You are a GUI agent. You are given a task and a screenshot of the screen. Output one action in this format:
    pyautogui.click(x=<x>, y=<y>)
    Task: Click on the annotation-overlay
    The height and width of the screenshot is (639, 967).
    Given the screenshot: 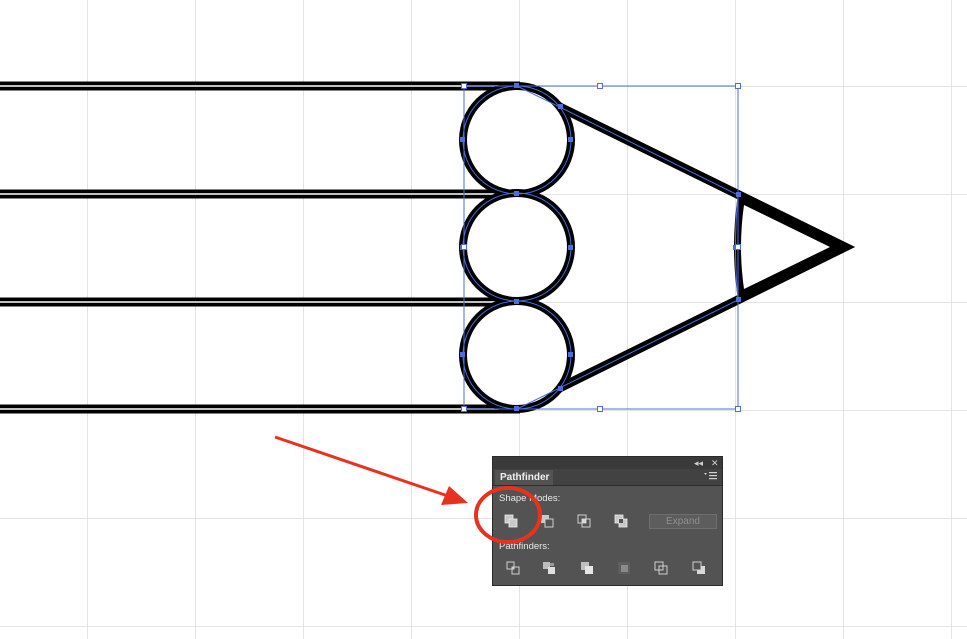 What is the action you would take?
    pyautogui.click(x=408, y=489)
    